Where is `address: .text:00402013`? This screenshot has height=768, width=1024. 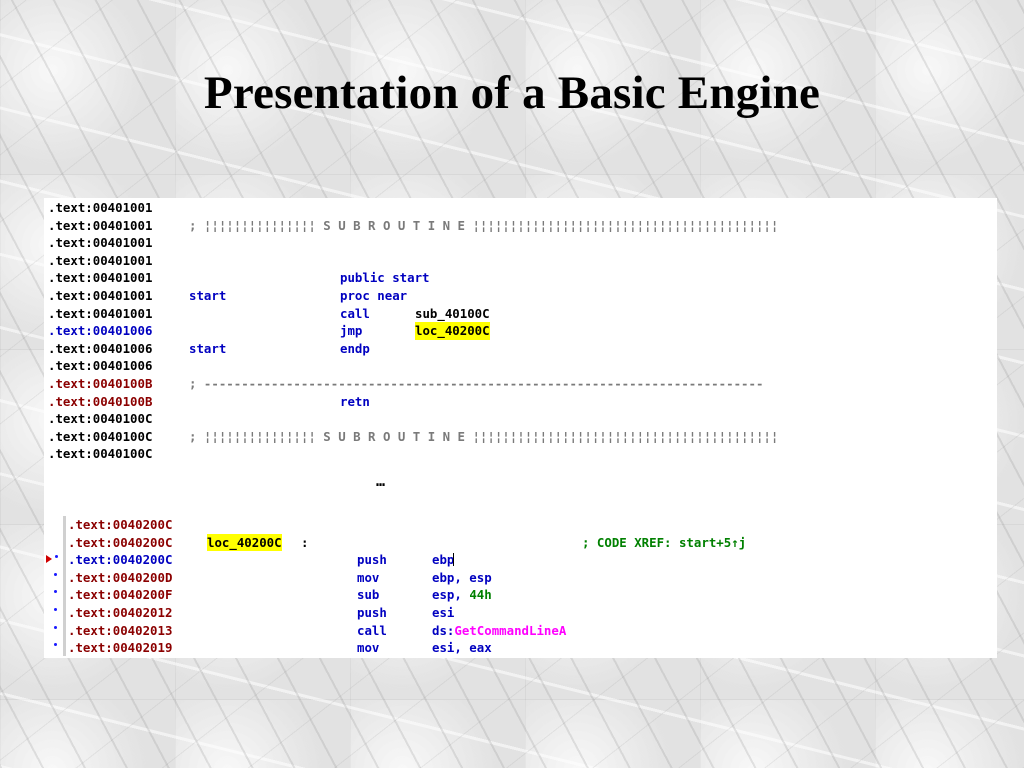 address: .text:00402013 is located at coordinates (120, 630).